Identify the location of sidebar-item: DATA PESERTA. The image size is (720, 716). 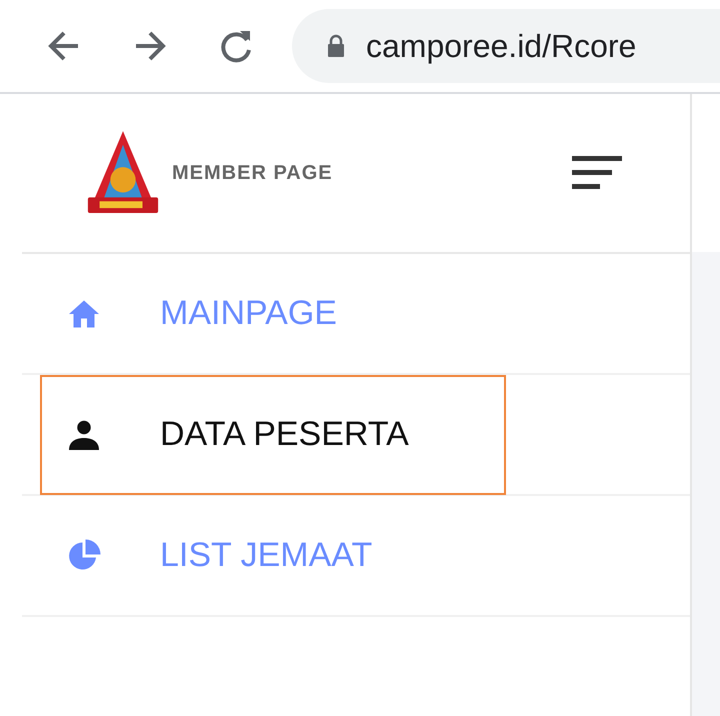
(273, 434).